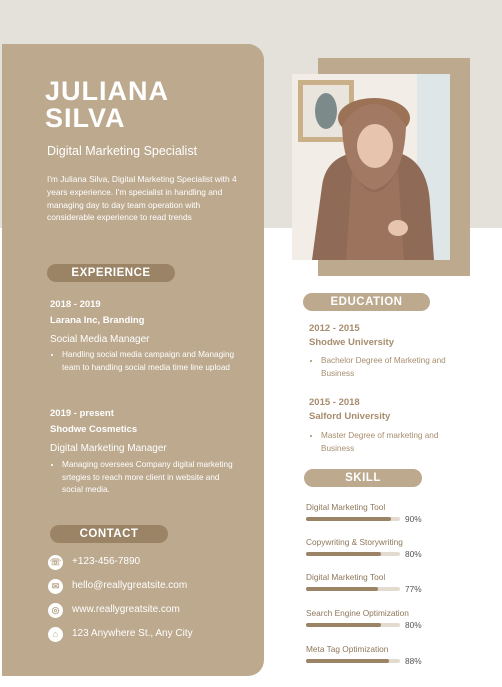 The image size is (502, 687). I want to click on experience-1-role: Social Media Manager, so click(100, 339).